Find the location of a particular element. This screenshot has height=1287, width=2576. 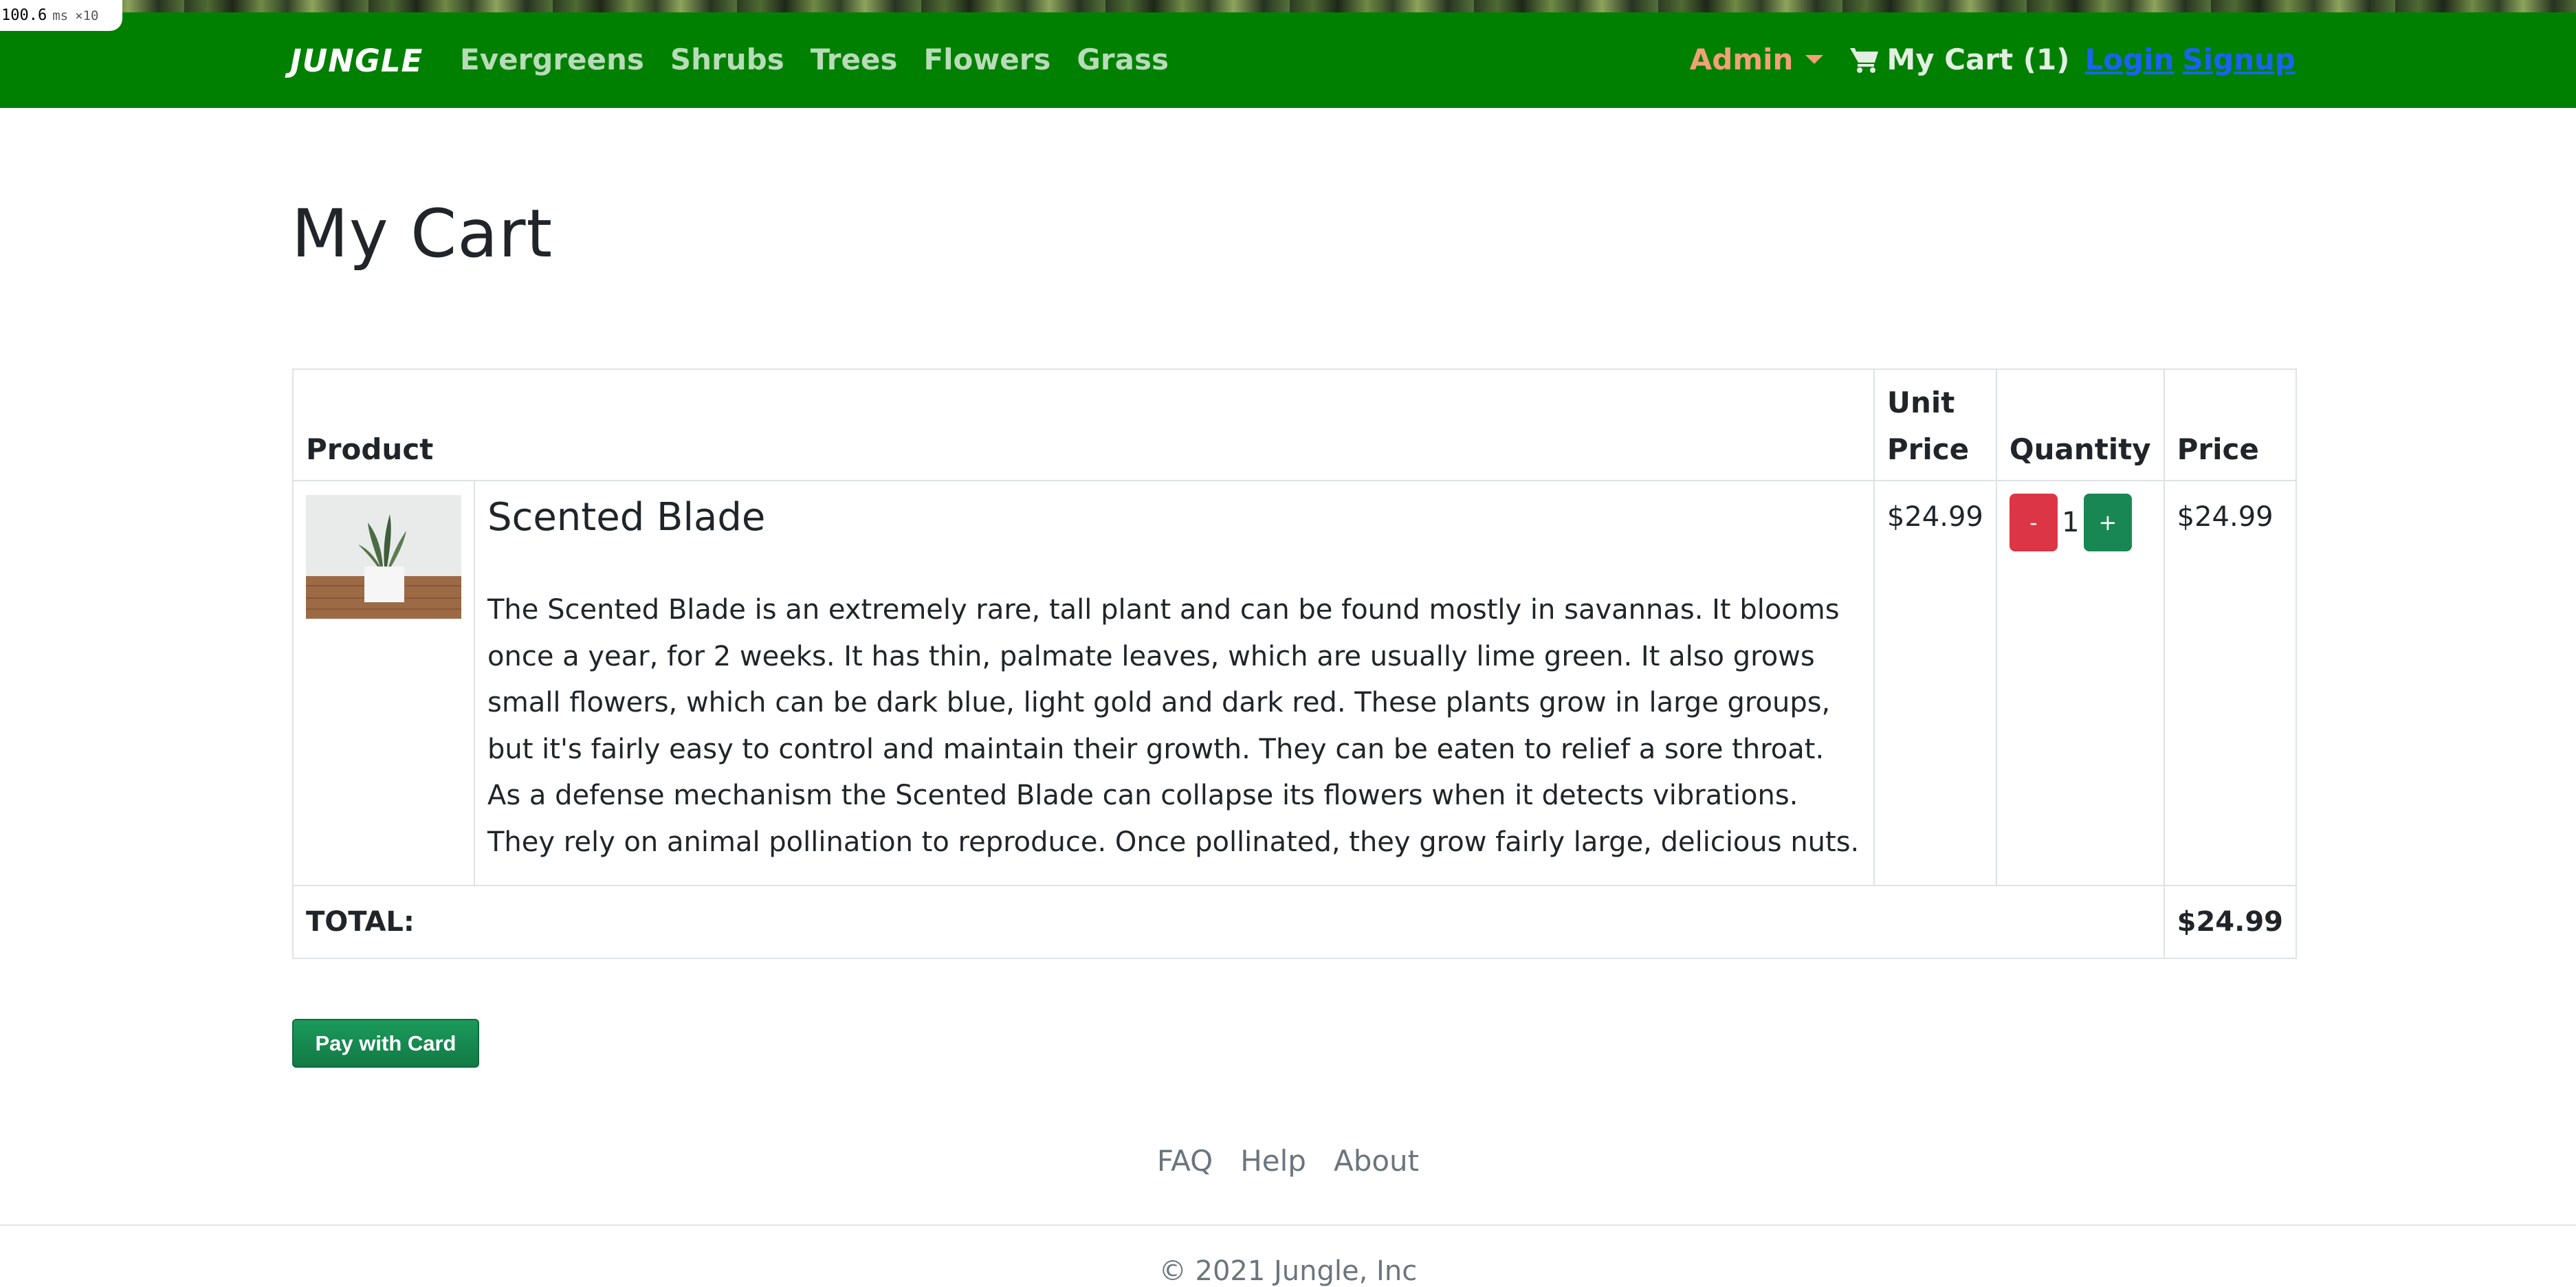

footer-nav: FAQ Help About is located at coordinates (1288, 1161).